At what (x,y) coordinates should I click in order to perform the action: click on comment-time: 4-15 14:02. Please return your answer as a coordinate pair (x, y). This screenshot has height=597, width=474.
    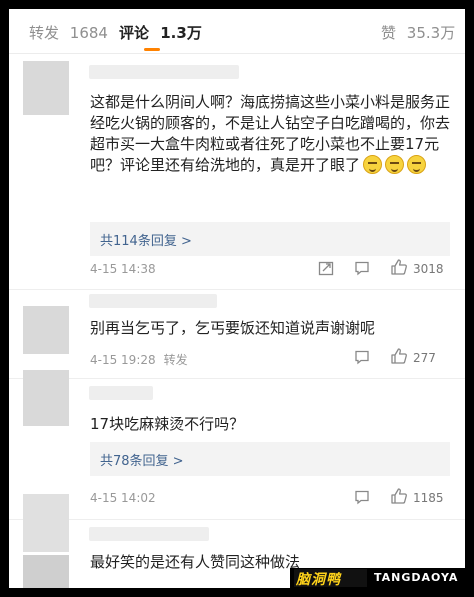
    Looking at the image, I should click on (123, 498).